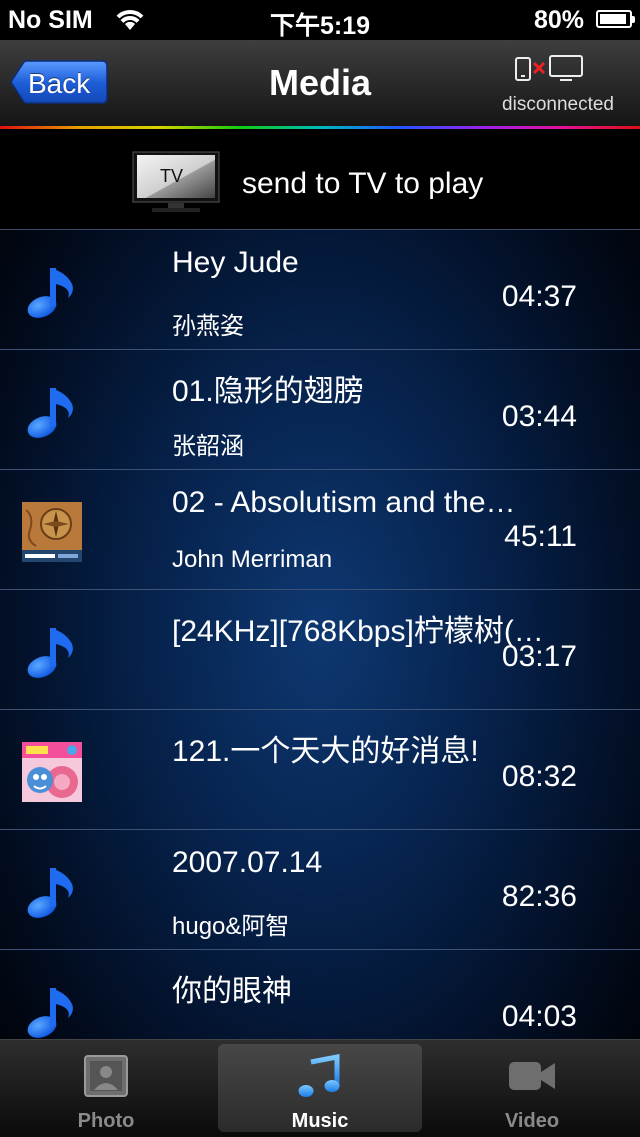  I want to click on back-button-label: Back, so click(59, 83).